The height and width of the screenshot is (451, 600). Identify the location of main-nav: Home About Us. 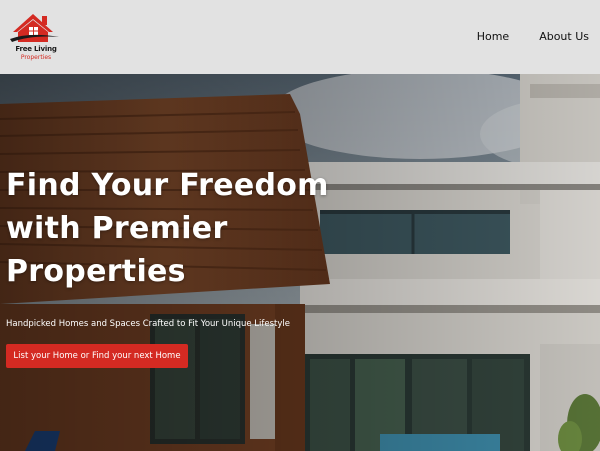
(533, 36).